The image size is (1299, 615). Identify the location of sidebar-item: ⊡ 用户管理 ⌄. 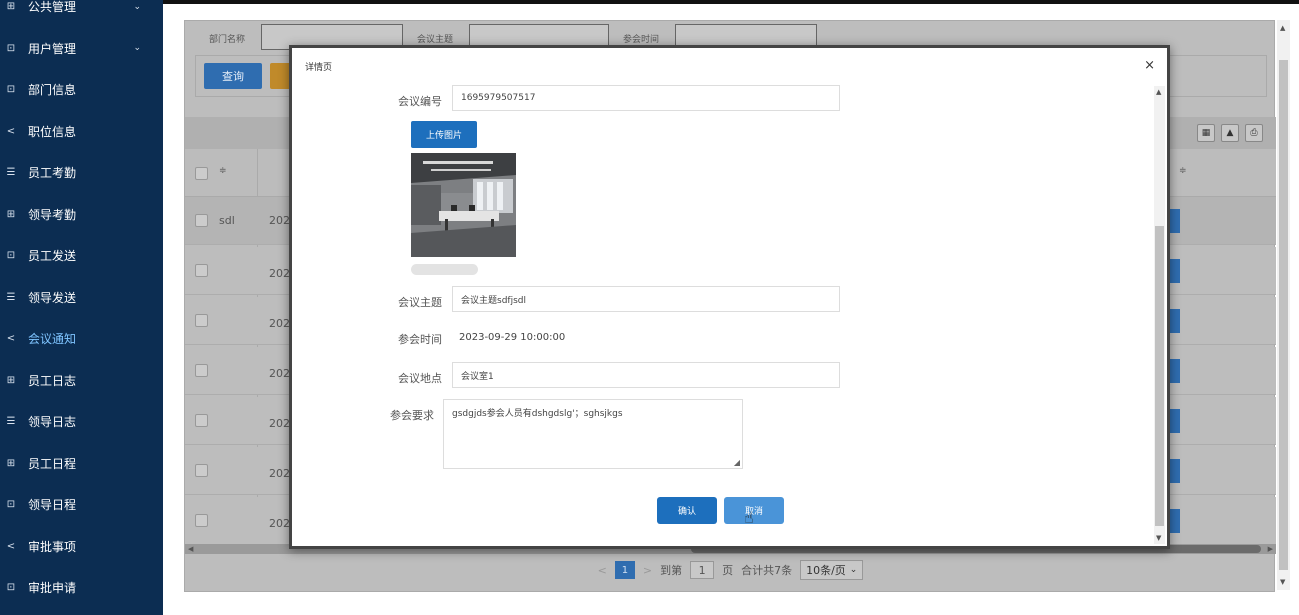
(81, 48).